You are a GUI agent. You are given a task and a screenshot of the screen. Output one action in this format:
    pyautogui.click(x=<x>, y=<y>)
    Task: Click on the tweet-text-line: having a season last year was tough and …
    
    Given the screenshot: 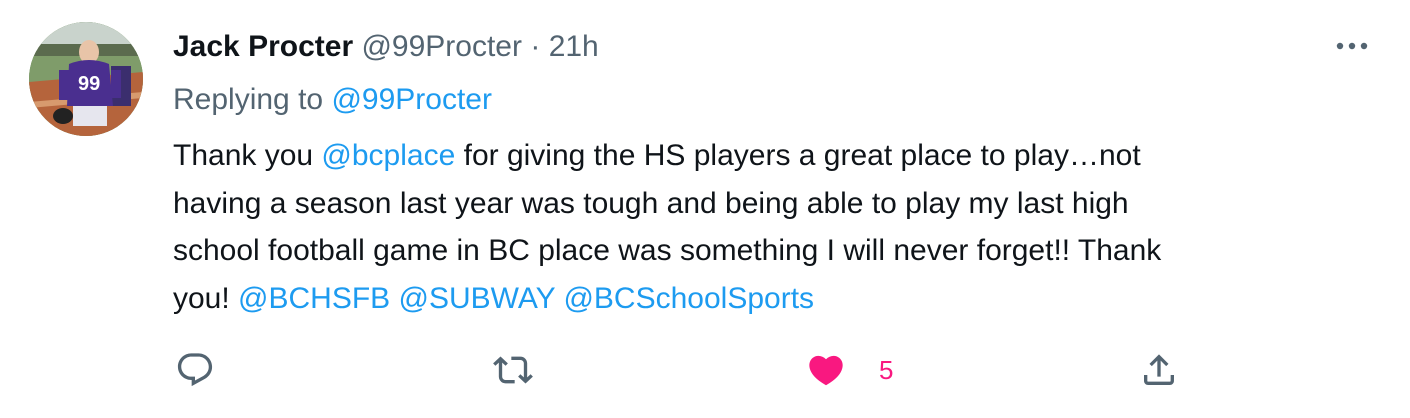 What is the action you would take?
    pyautogui.click(x=651, y=203)
    